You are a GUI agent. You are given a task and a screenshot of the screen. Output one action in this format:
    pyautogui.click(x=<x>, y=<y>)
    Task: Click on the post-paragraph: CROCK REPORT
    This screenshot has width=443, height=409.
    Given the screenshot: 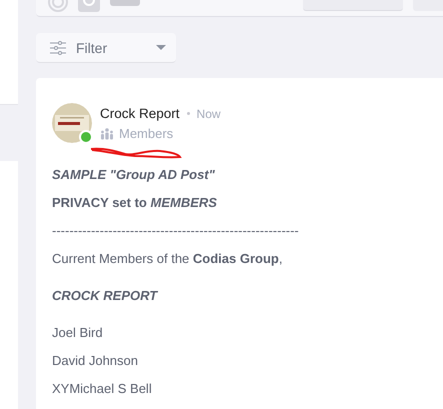 What is the action you would take?
    pyautogui.click(x=105, y=296)
    